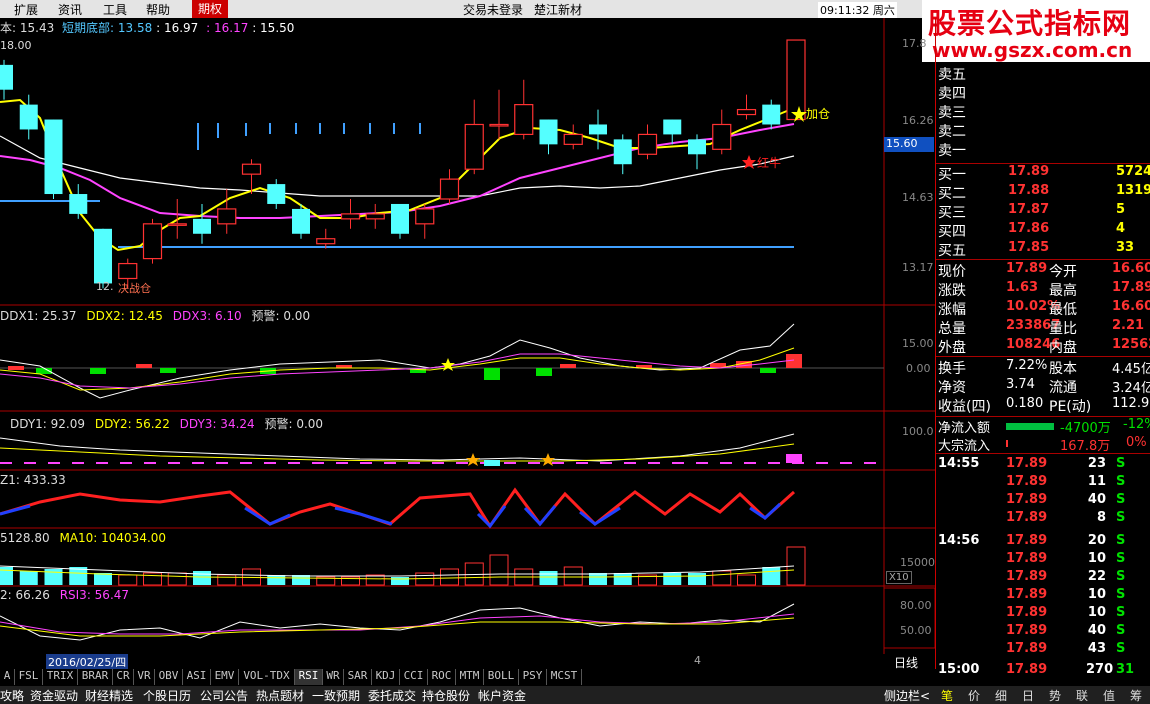 This screenshot has width=1150, height=704. I want to click on indicator-tab-asi: ASI, so click(197, 677).